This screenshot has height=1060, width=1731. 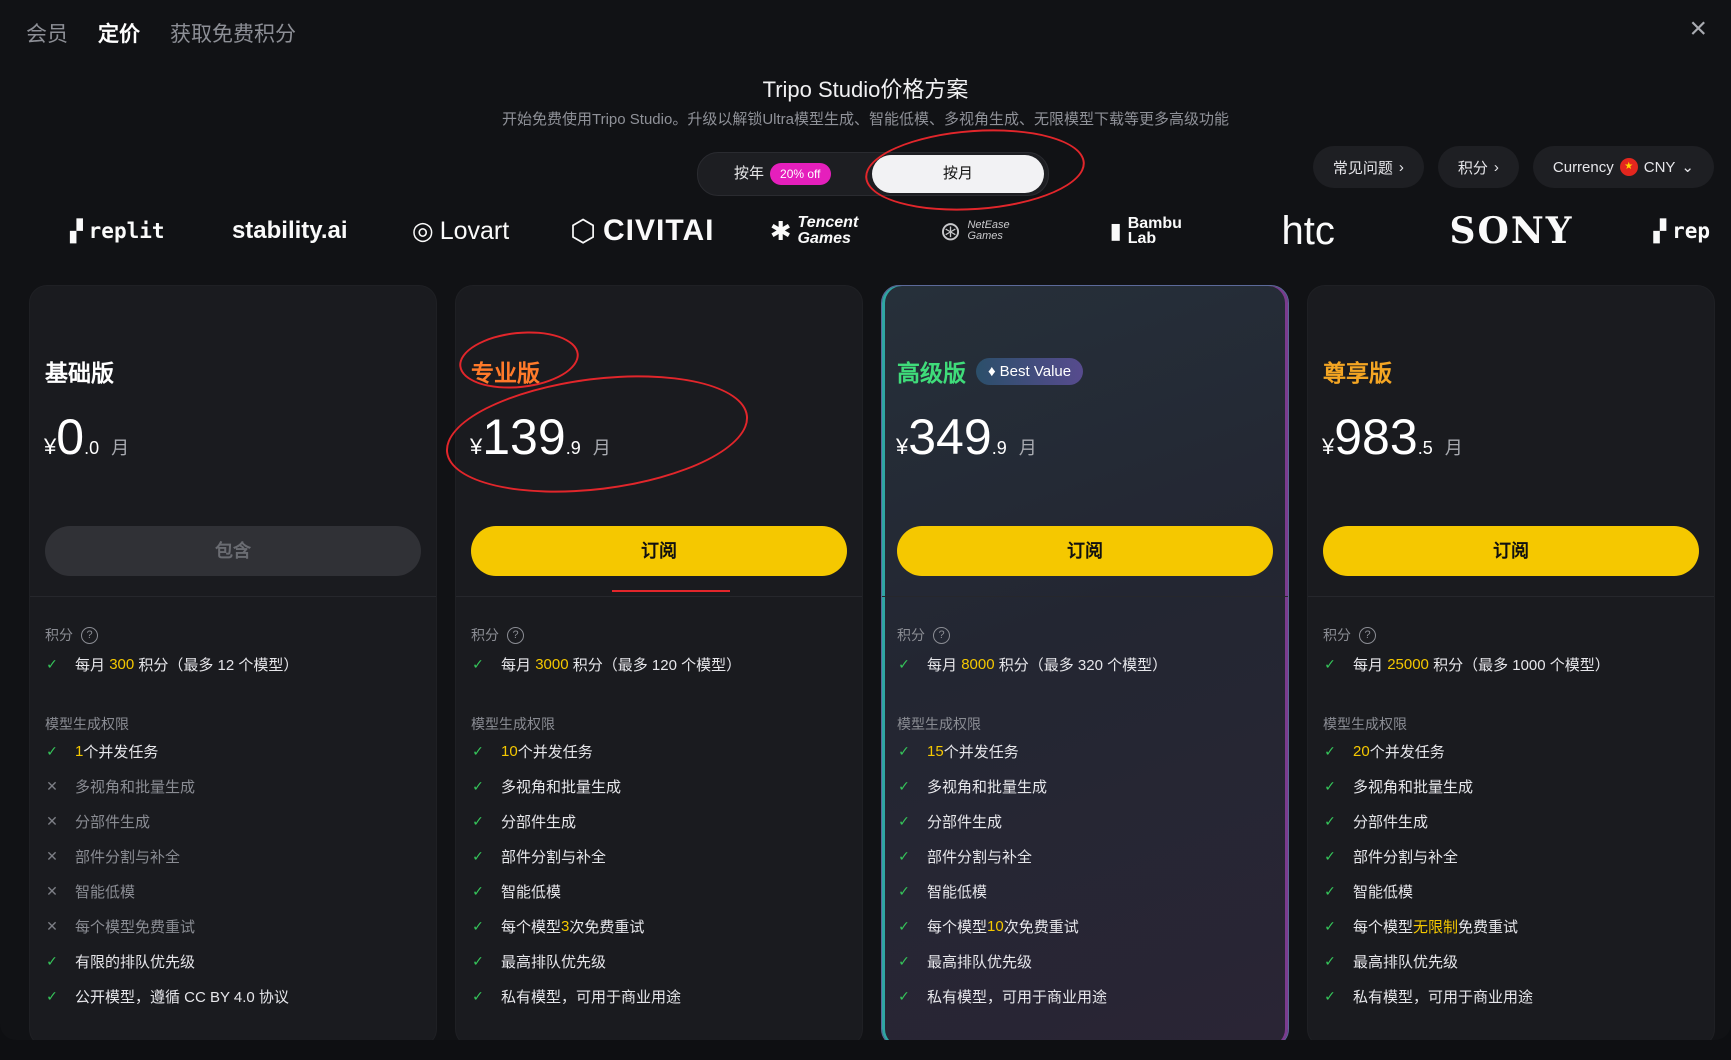 What do you see at coordinates (966, 437) in the screenshot?
I see `plan-price: ¥349.9 月` at bounding box center [966, 437].